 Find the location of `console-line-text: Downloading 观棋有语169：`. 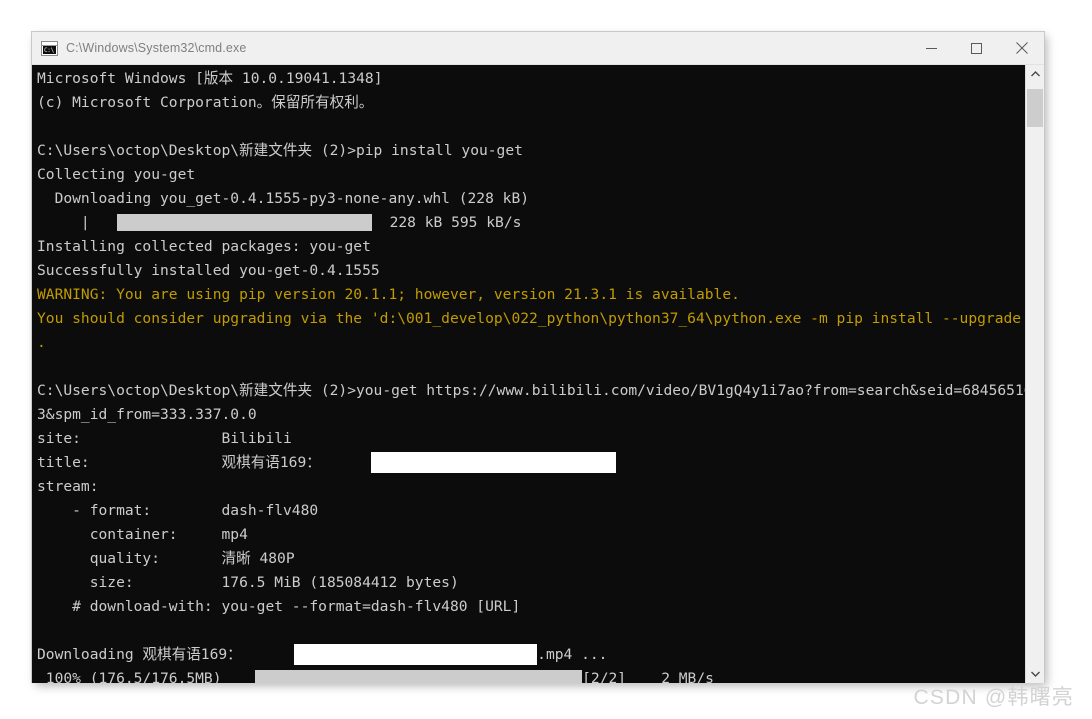

console-line-text: Downloading 观棋有语169： is located at coordinates (139, 654).